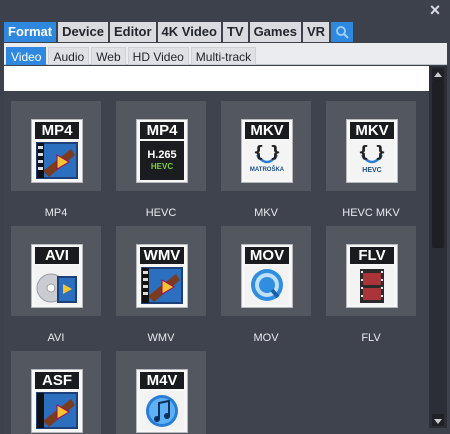 The image size is (450, 434). What do you see at coordinates (162, 255) in the screenshot?
I see `format-tag: WMV` at bounding box center [162, 255].